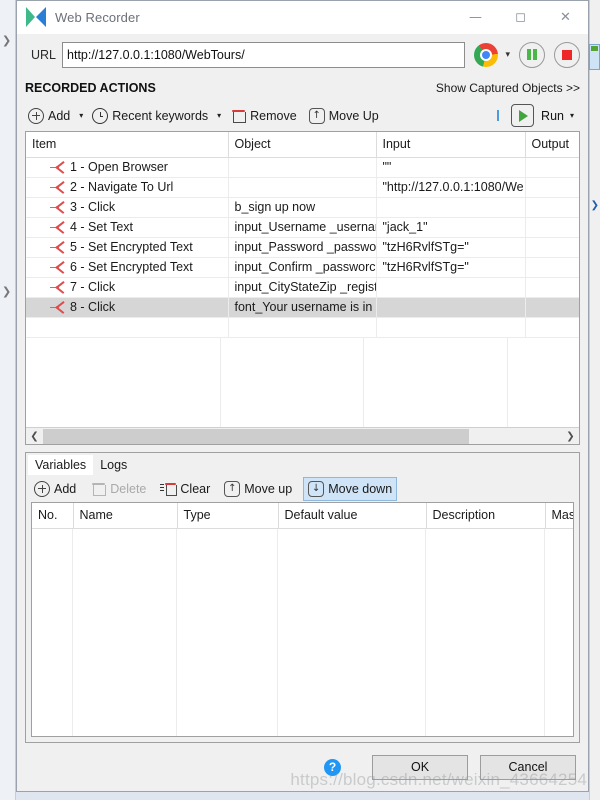 The width and height of the screenshot is (600, 800). Describe the element at coordinates (451, 247) in the screenshot. I see `cell-input: "tzH6RvlfSTg="` at that location.